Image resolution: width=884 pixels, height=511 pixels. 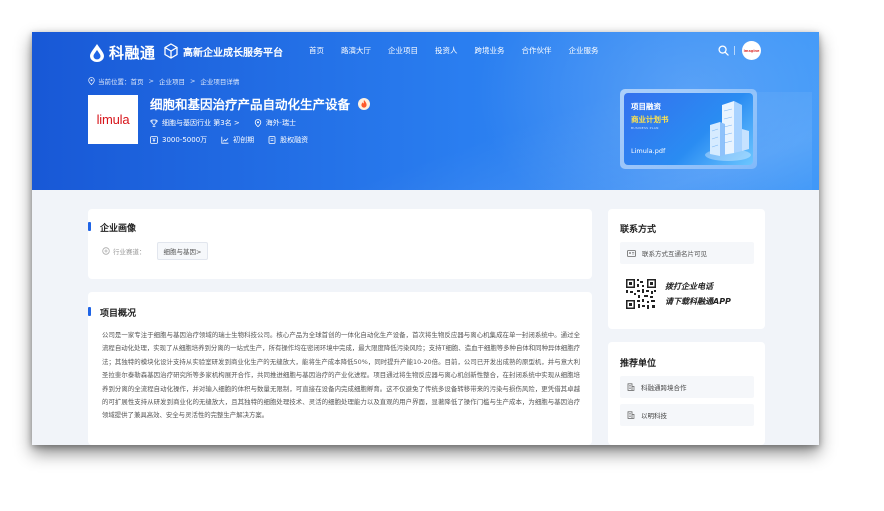 I want to click on industry-track-row: 行业赛道： 细胞与基因>, so click(x=155, y=251).